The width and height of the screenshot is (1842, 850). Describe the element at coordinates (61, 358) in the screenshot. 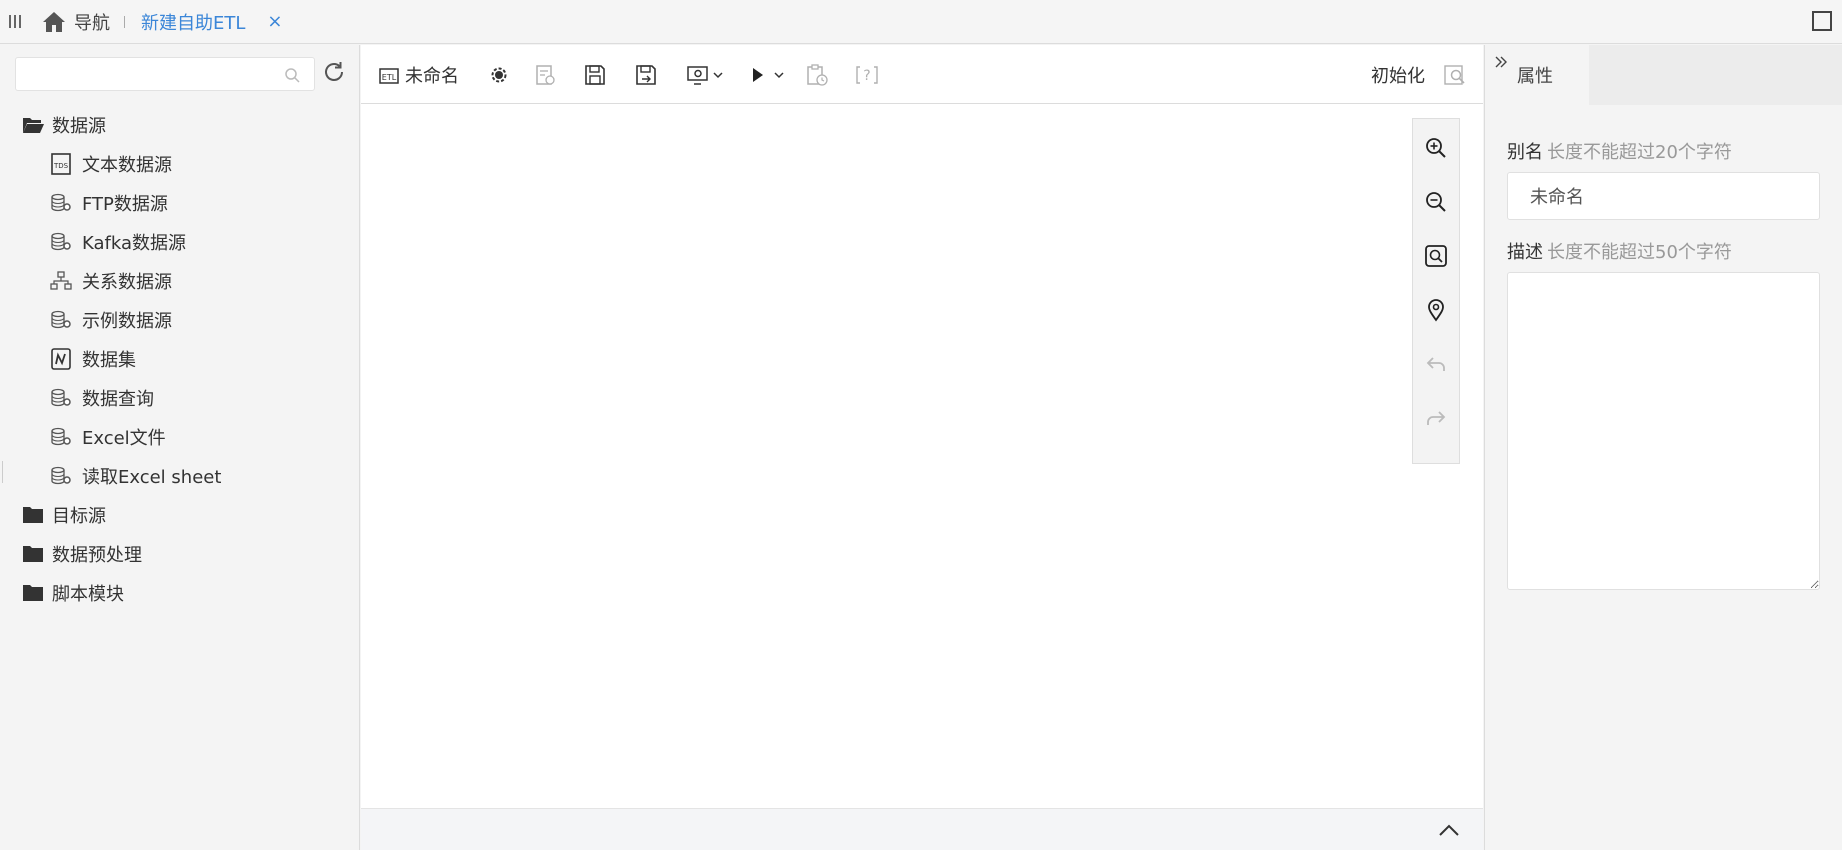

I see `dataset-icon` at that location.